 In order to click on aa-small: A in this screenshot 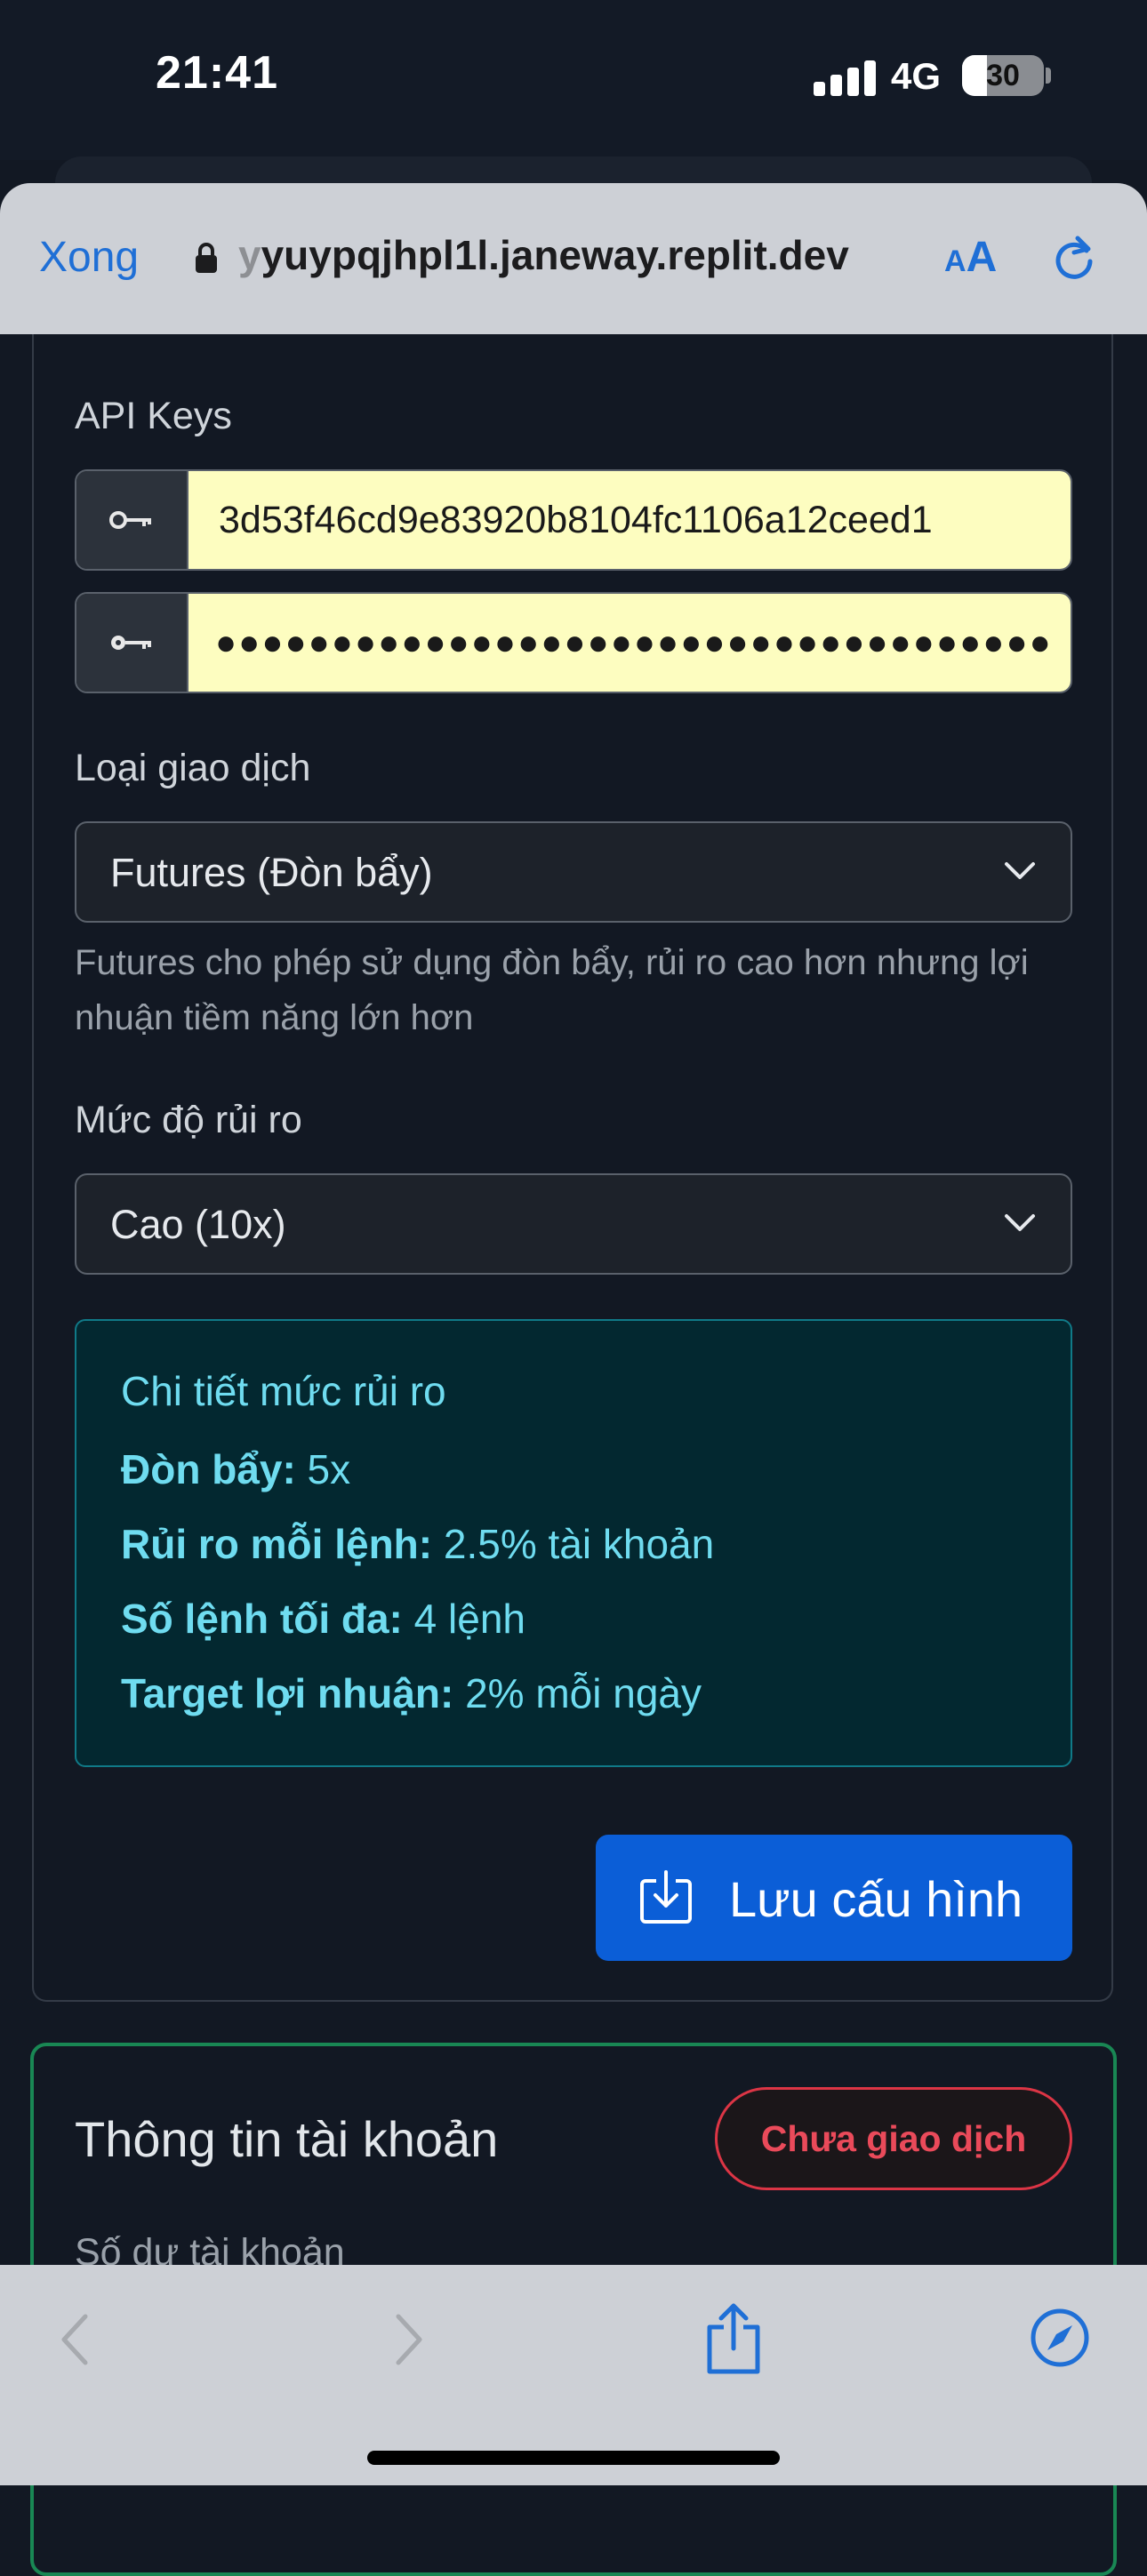, I will do `click(955, 261)`.